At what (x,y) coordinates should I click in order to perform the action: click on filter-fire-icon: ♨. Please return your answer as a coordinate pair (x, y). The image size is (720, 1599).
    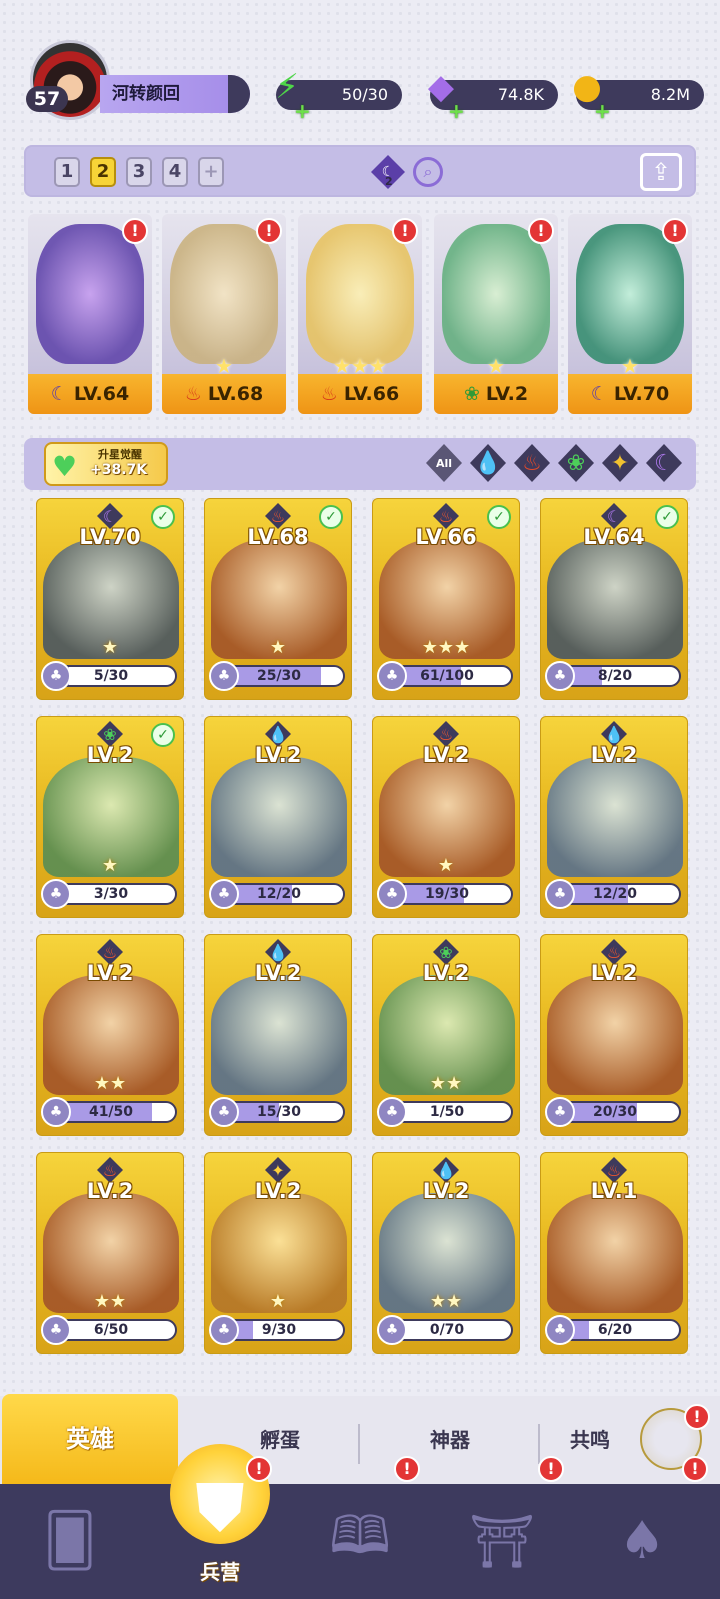
    Looking at the image, I should click on (532, 463).